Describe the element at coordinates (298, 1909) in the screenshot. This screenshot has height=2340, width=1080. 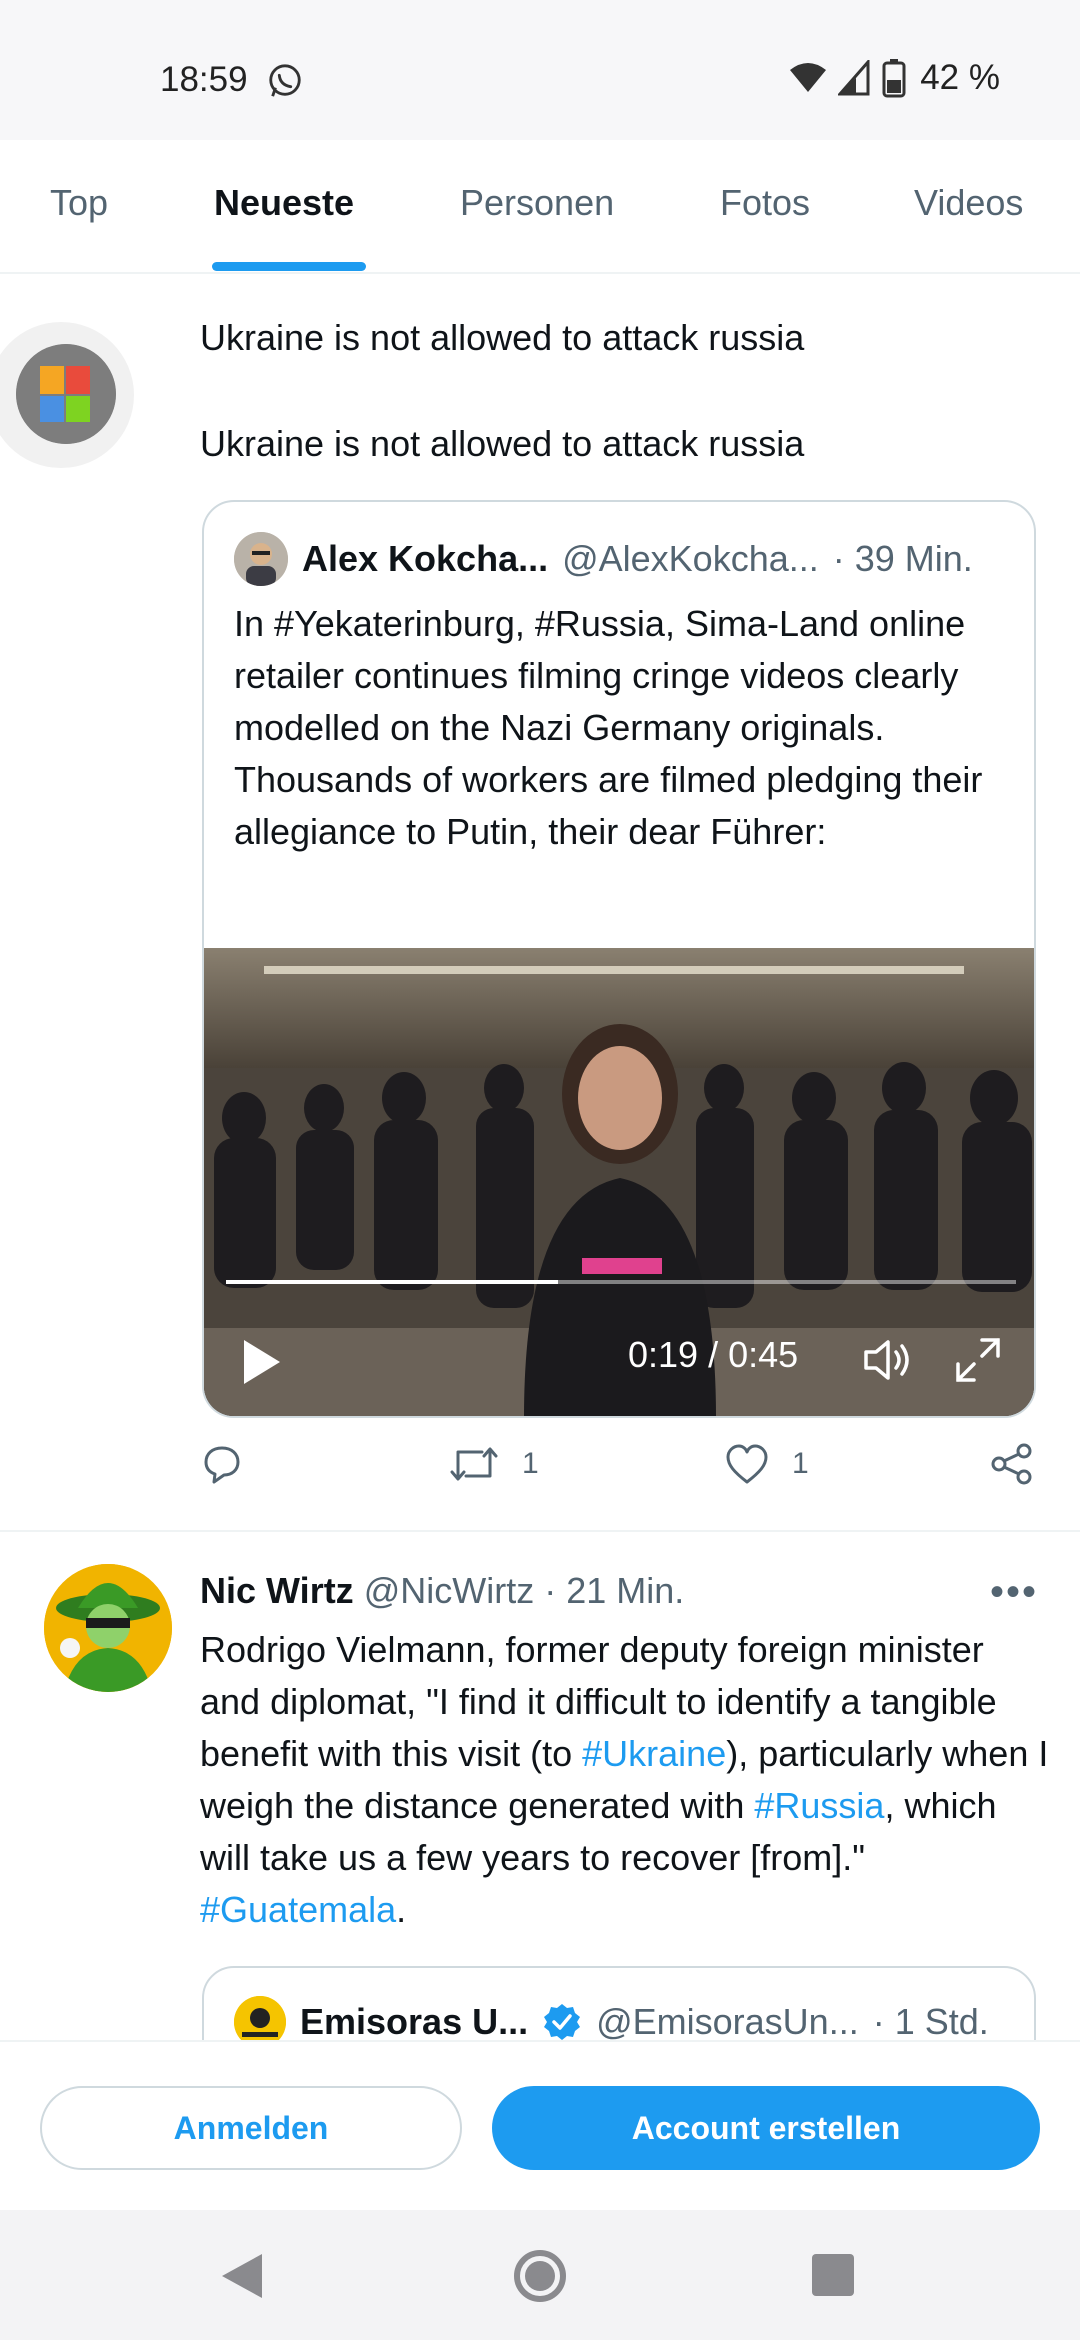
I see `hashtag-link: #Guatemala` at that location.